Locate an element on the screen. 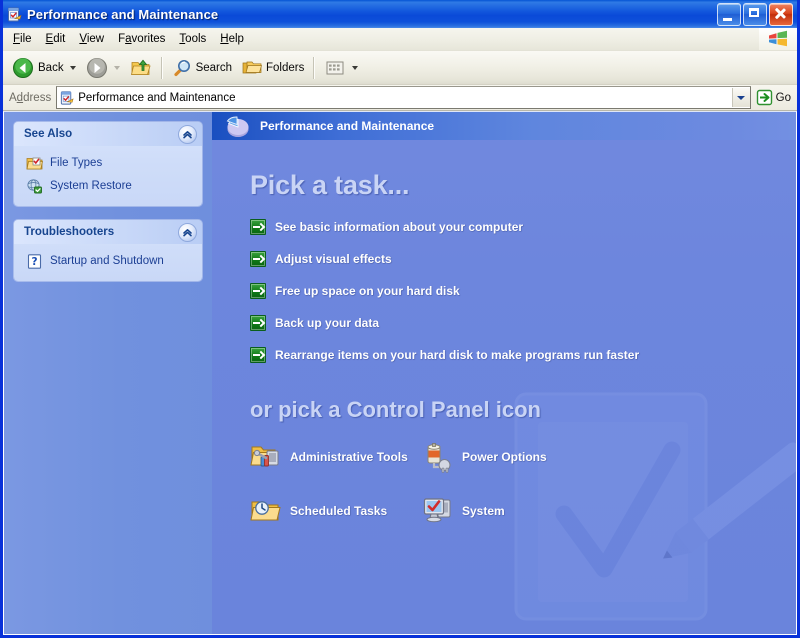 The image size is (800, 638). menu-favorites: Favorites is located at coordinates (141, 39).